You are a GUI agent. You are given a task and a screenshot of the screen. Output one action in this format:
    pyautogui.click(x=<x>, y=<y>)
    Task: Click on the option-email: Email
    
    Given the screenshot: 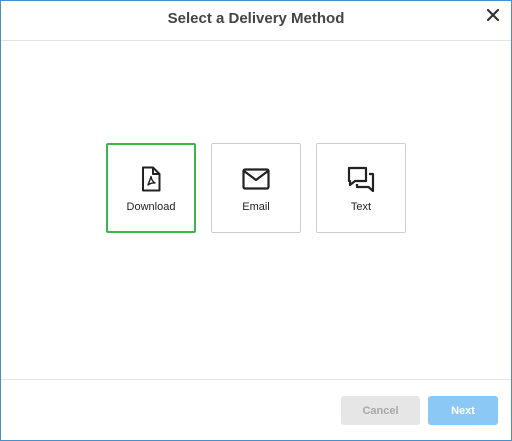 What is the action you would take?
    pyautogui.click(x=256, y=188)
    